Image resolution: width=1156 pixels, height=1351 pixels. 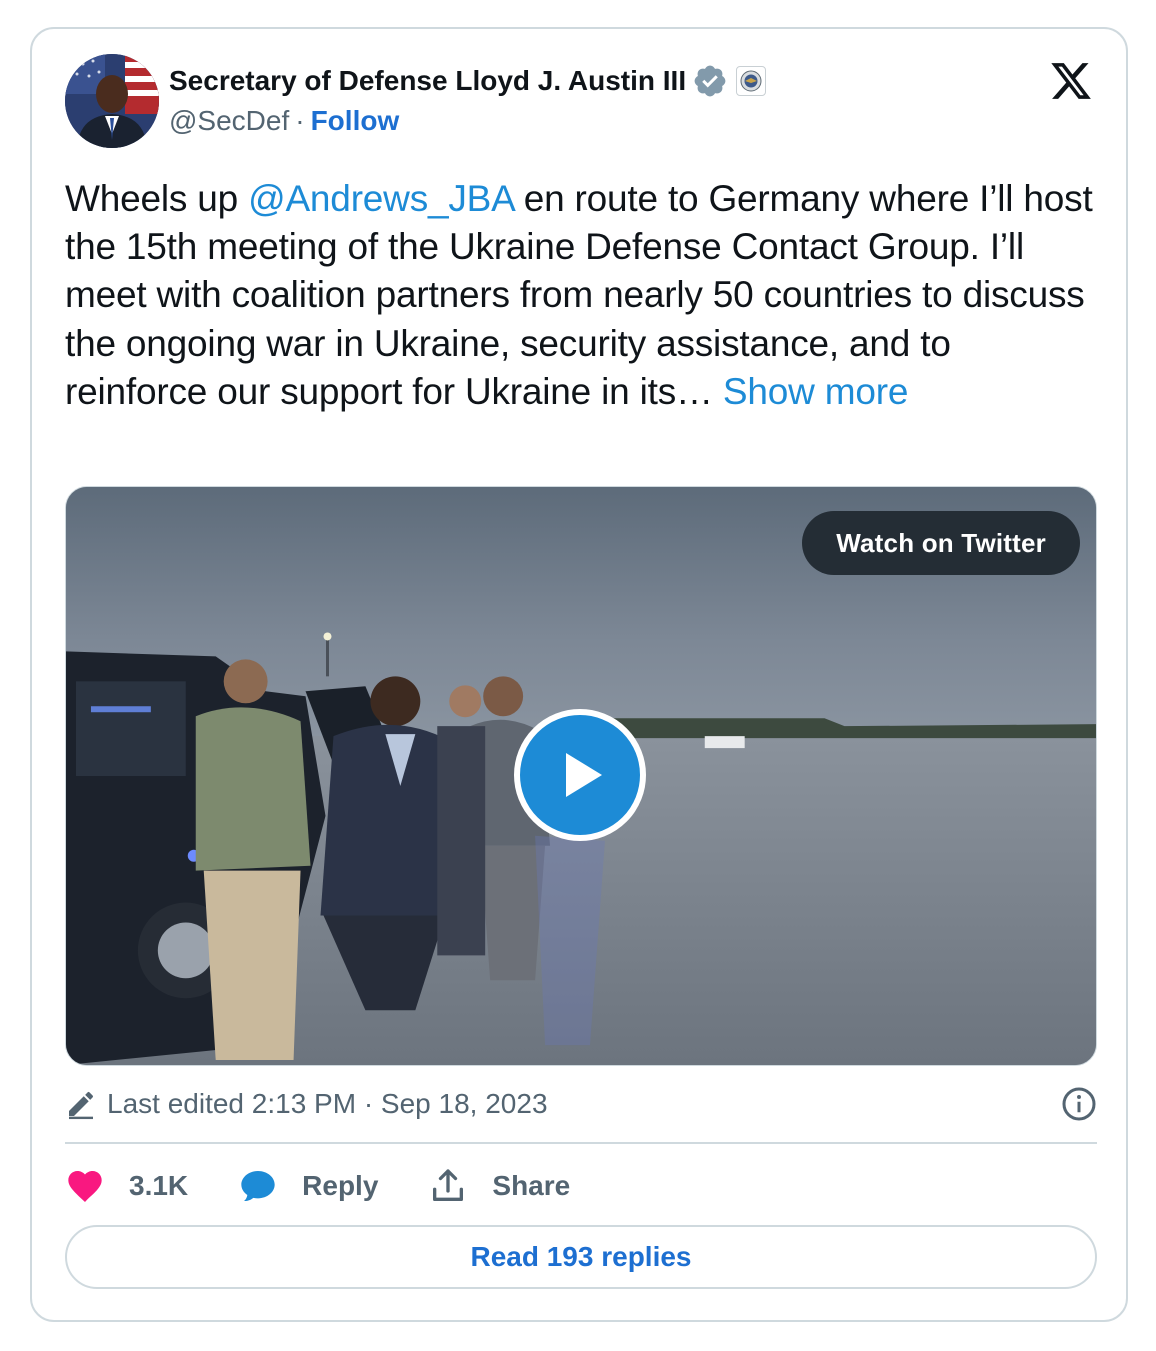 What do you see at coordinates (710, 81) in the screenshot?
I see `verified-badge-icon` at bounding box center [710, 81].